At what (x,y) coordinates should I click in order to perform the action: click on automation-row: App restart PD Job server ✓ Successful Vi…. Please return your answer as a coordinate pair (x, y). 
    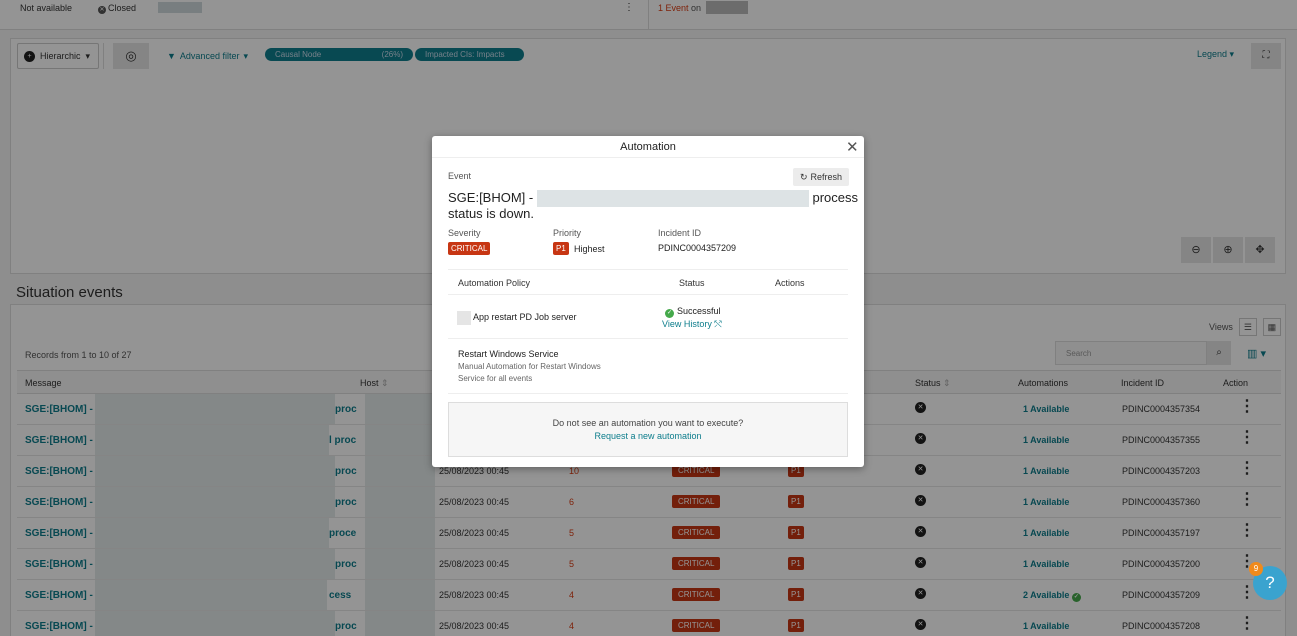
    Looking at the image, I should click on (648, 317).